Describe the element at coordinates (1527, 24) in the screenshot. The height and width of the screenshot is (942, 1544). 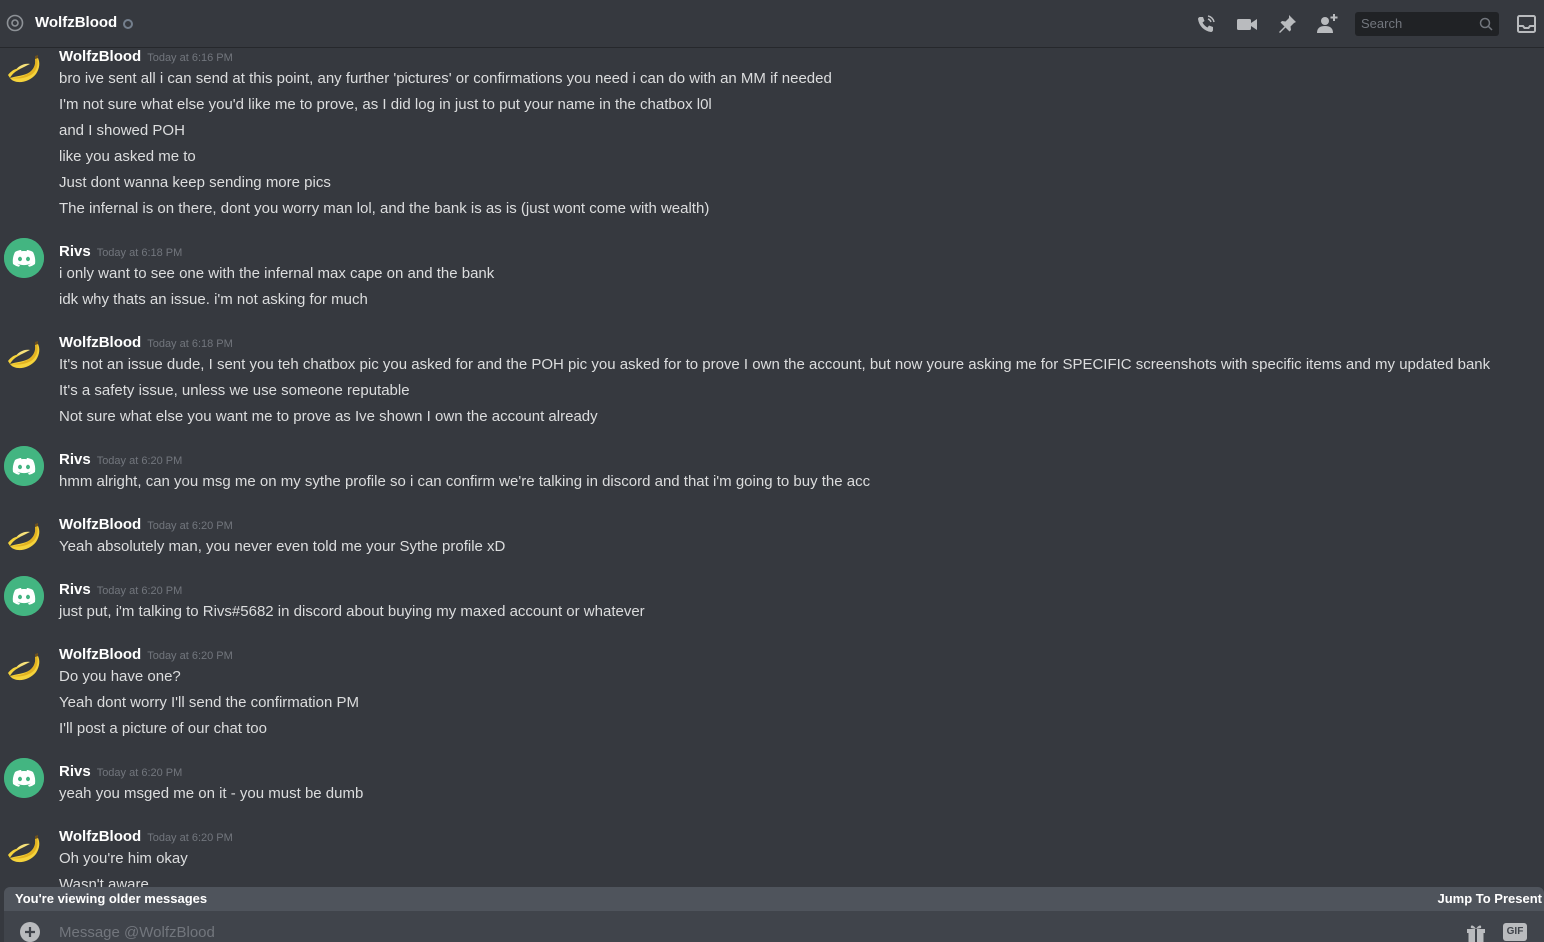
I see `inbox-icon` at that location.